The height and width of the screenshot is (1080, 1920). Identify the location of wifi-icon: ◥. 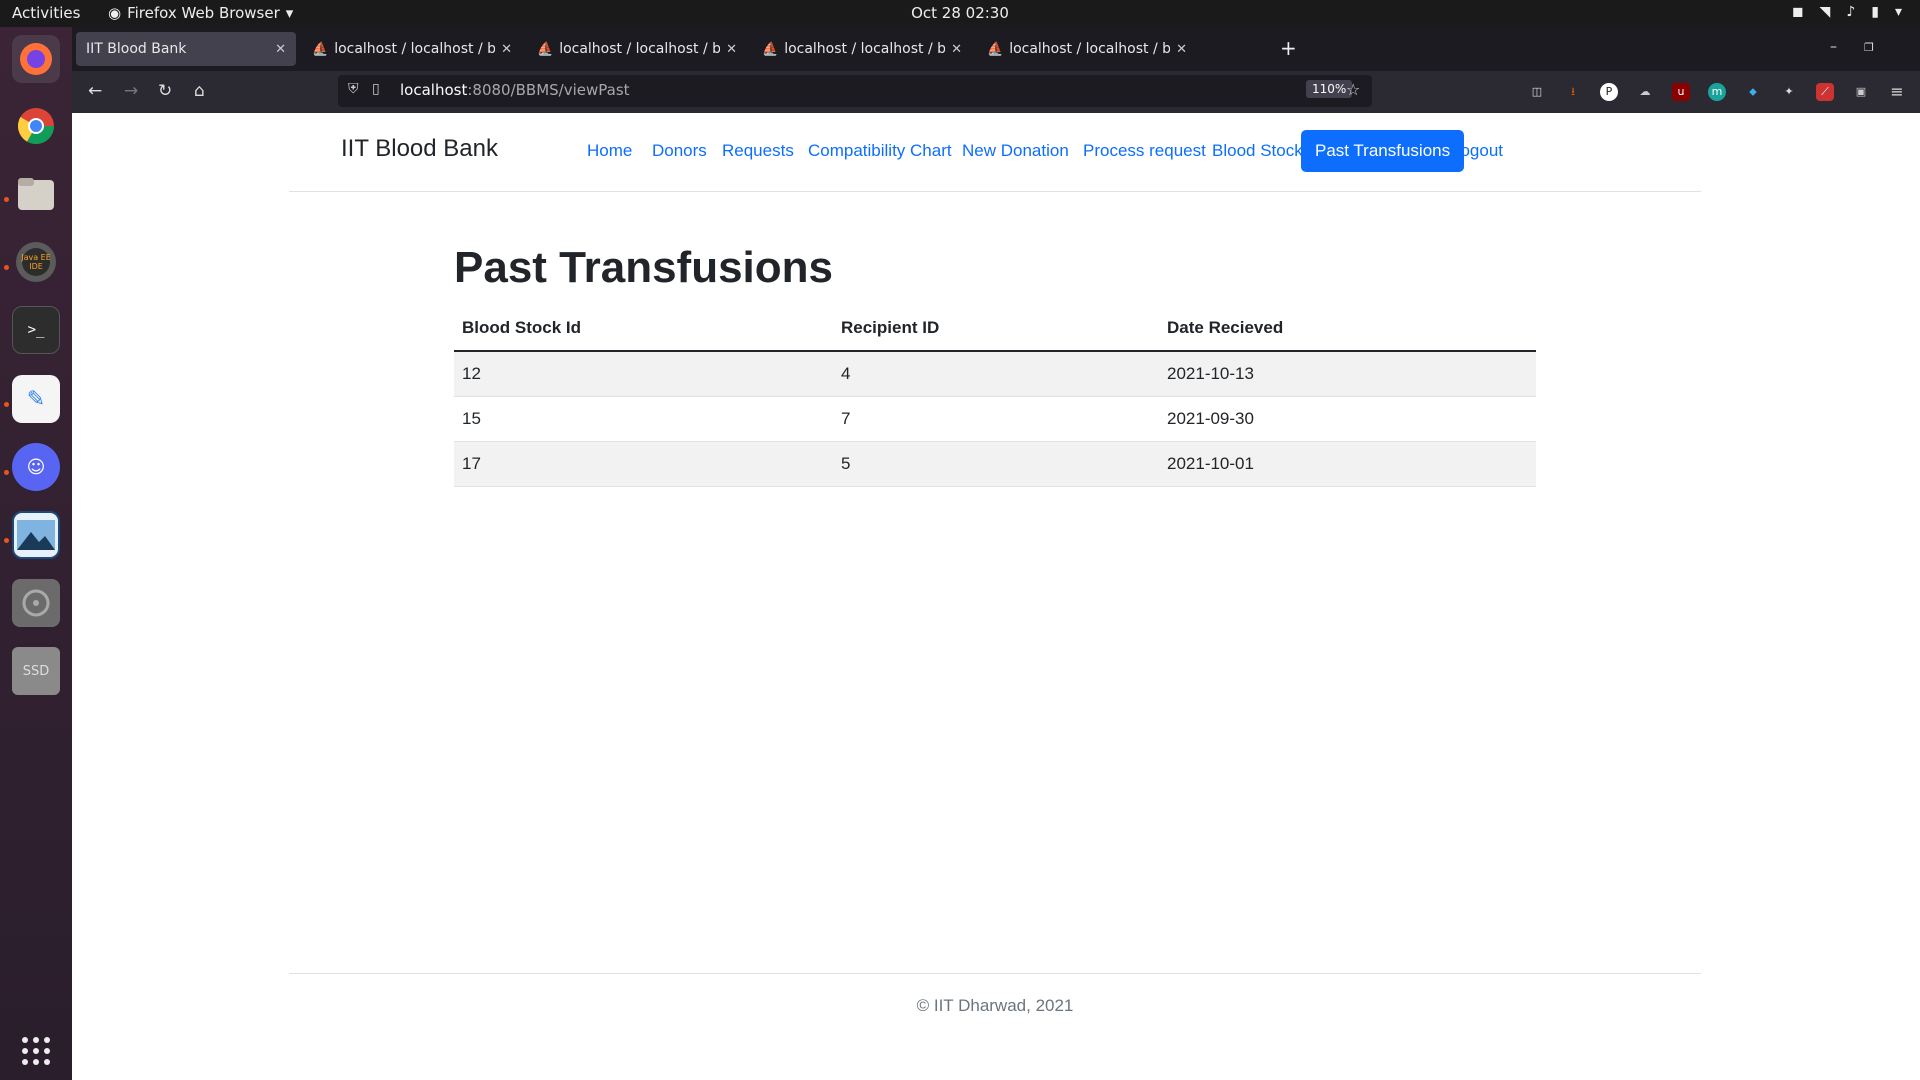
(1825, 12).